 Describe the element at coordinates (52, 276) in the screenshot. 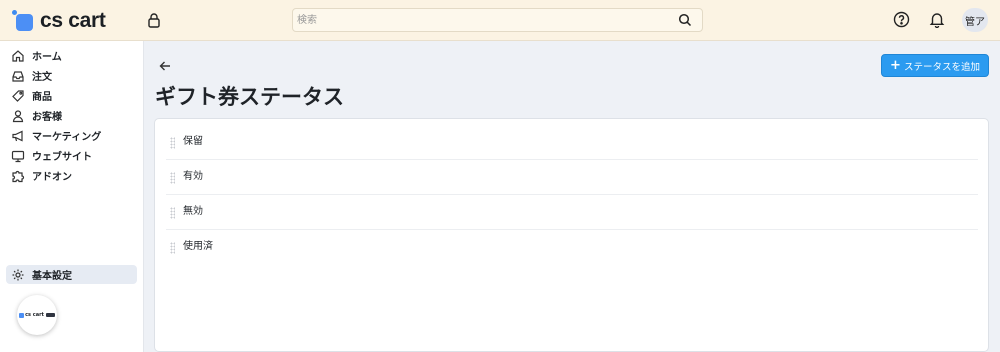

I see `sidebar-item-label: 基本設定` at that location.